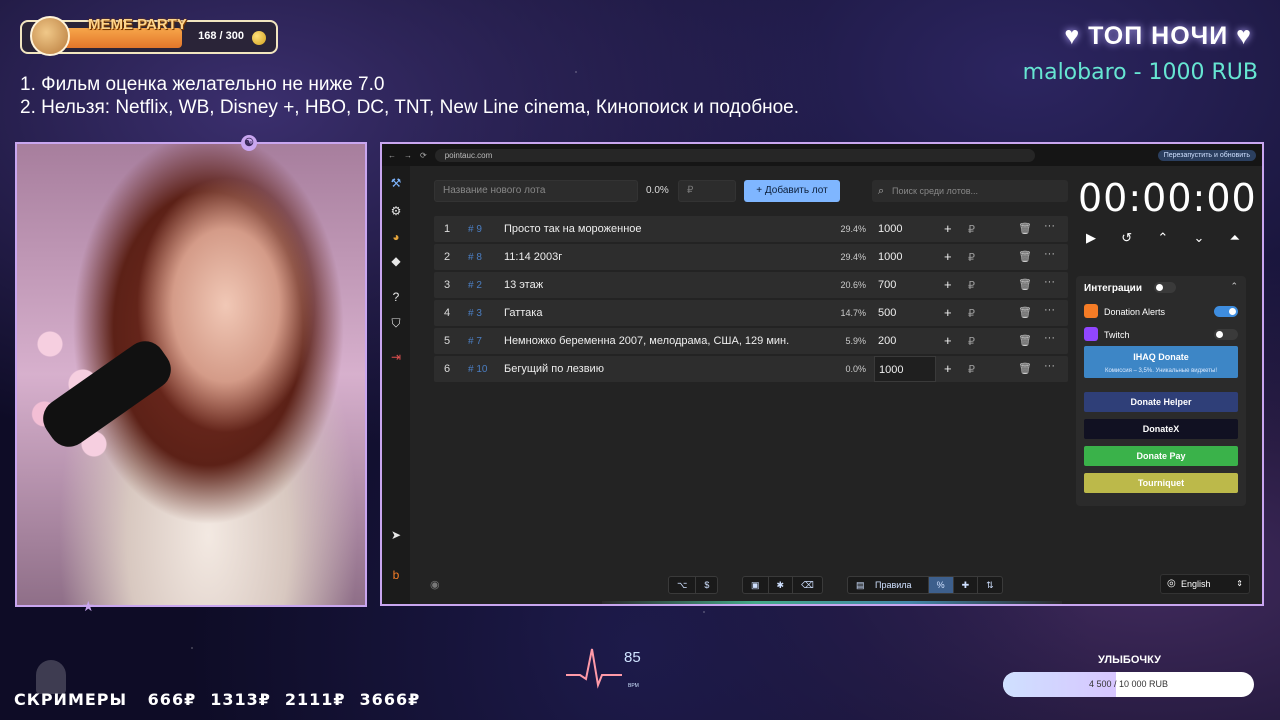  I want to click on lot-name: Просто так на мороженное, so click(573, 229).